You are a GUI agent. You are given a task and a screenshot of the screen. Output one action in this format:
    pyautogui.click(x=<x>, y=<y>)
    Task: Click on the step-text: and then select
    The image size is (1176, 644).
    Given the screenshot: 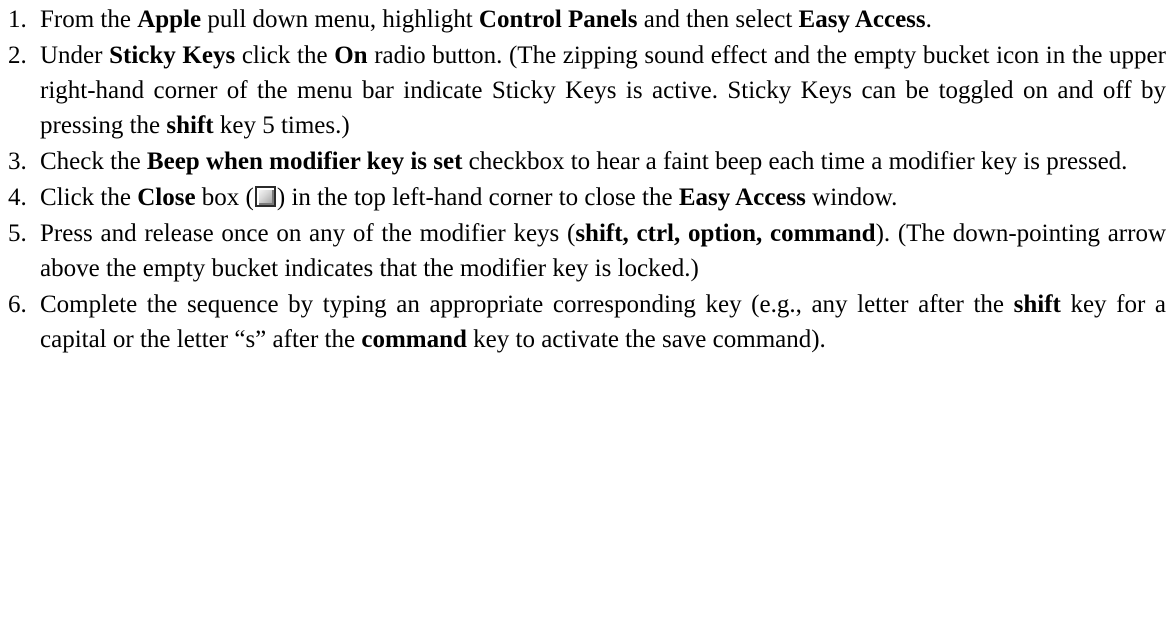 What is the action you would take?
    pyautogui.click(x=718, y=19)
    